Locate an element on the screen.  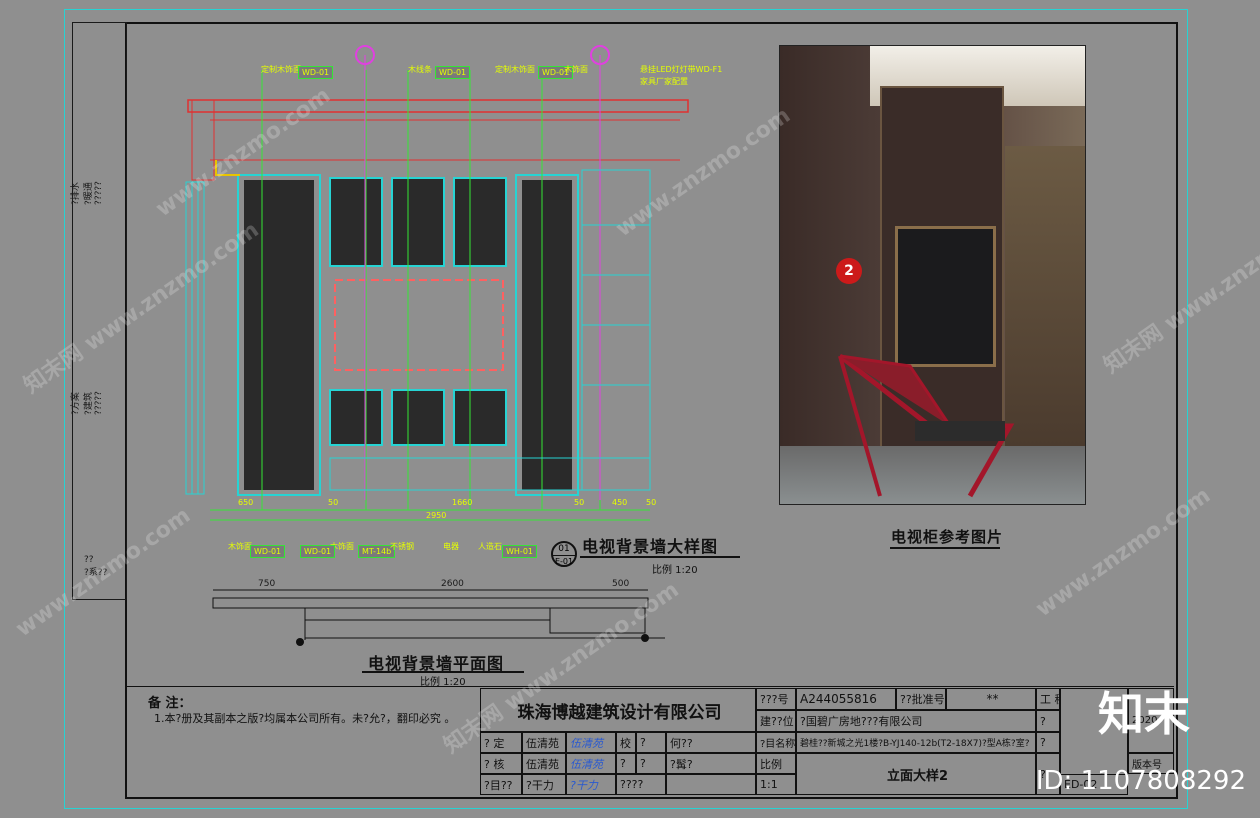
row2-name: 伍清苑 is located at coordinates (544, 763).